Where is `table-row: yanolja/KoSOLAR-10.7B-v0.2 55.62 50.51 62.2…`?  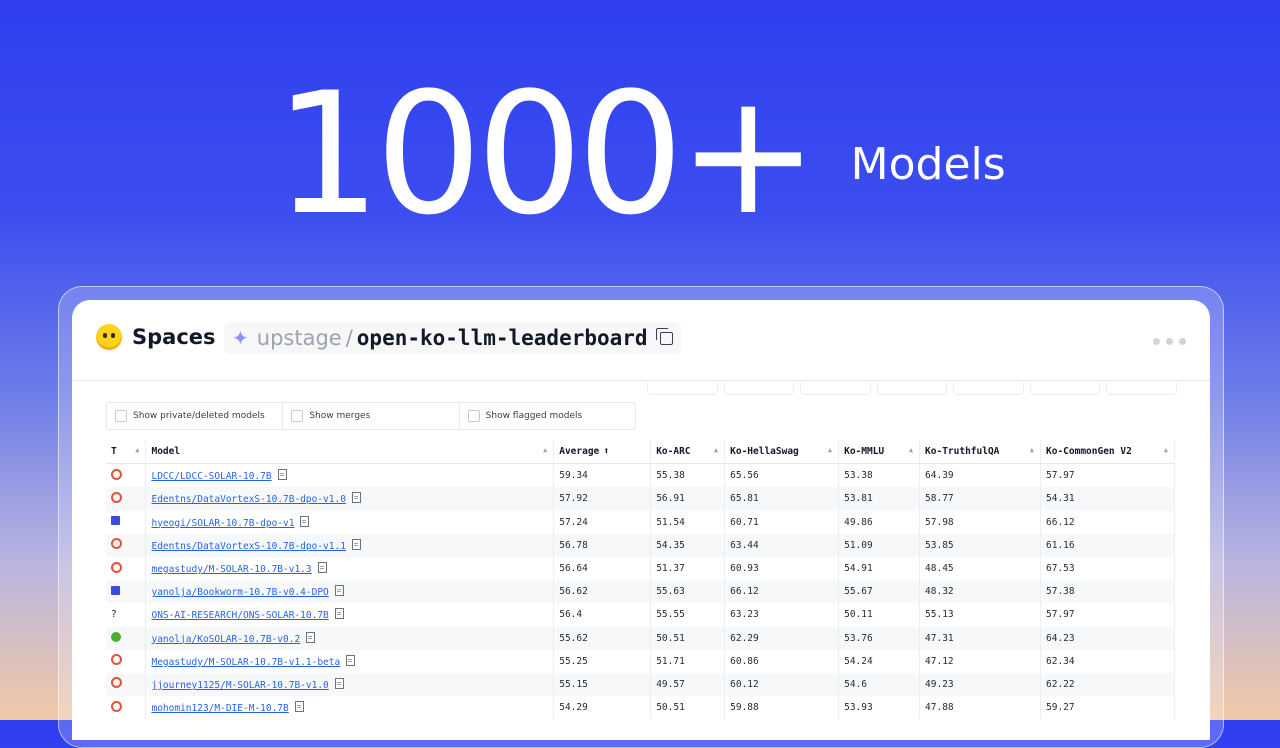
table-row: yanolja/KoSOLAR-10.7B-v0.2 55.62 50.51 62.2… is located at coordinates (640, 638).